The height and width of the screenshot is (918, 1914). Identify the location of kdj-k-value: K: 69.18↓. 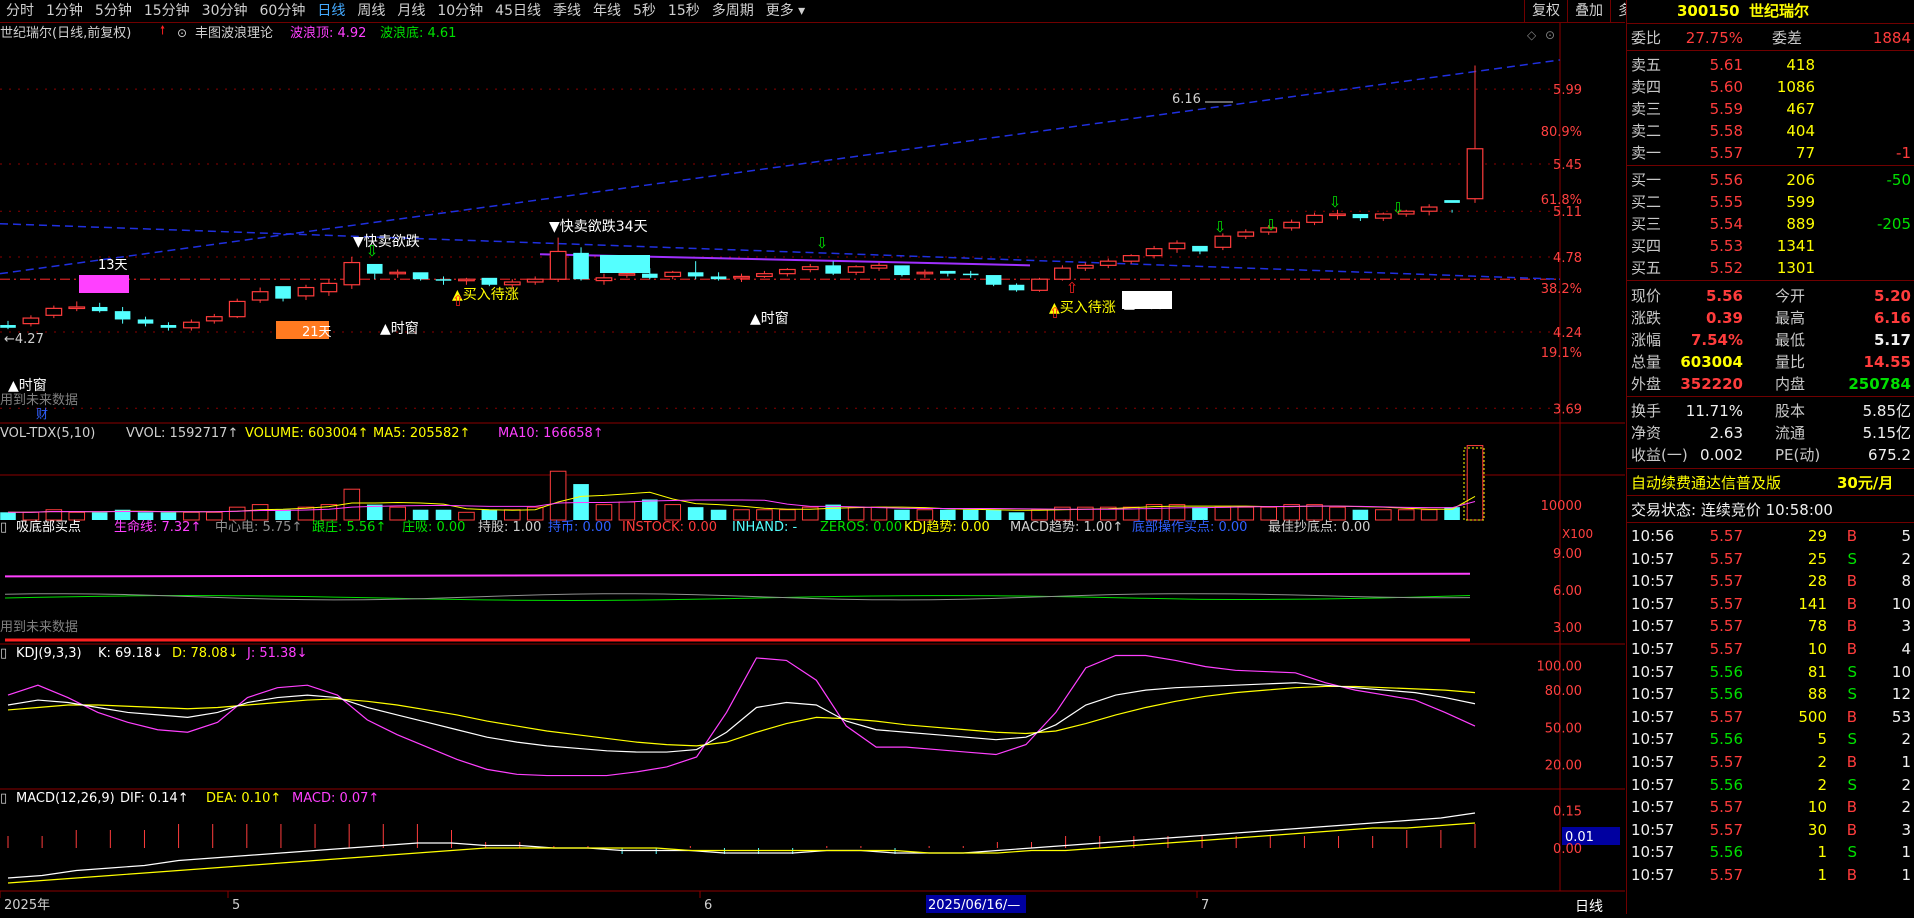
(130, 653).